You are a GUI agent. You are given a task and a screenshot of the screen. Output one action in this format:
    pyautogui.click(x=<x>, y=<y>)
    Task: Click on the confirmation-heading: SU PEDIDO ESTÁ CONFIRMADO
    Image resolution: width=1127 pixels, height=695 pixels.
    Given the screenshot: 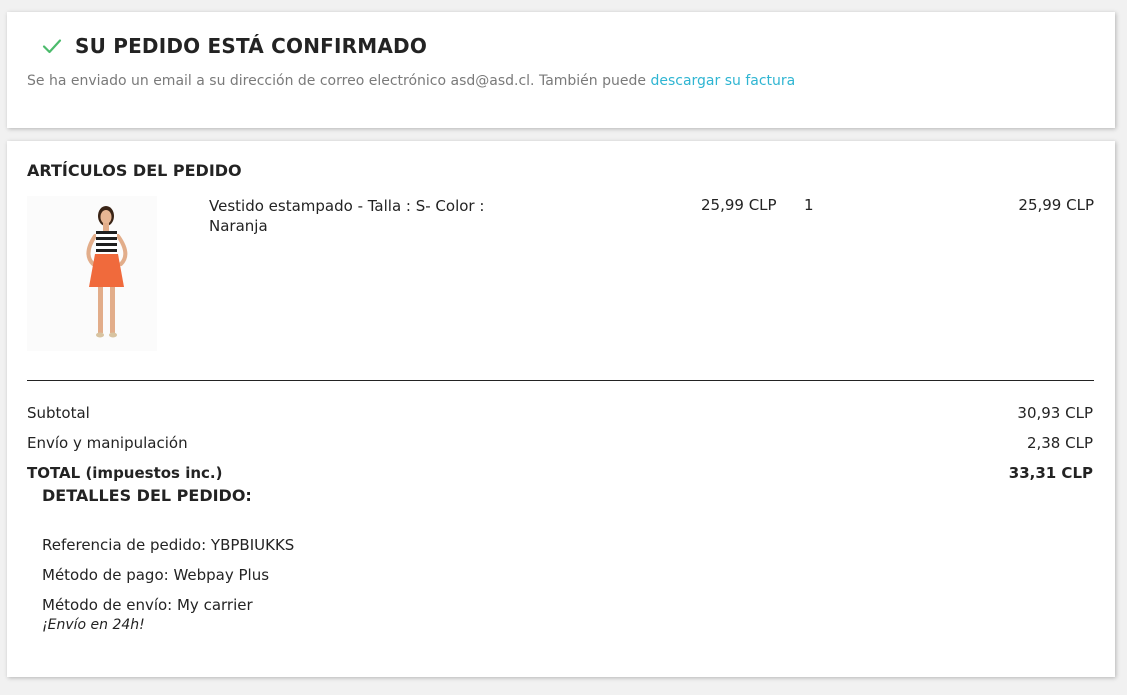 What is the action you would take?
    pyautogui.click(x=234, y=46)
    